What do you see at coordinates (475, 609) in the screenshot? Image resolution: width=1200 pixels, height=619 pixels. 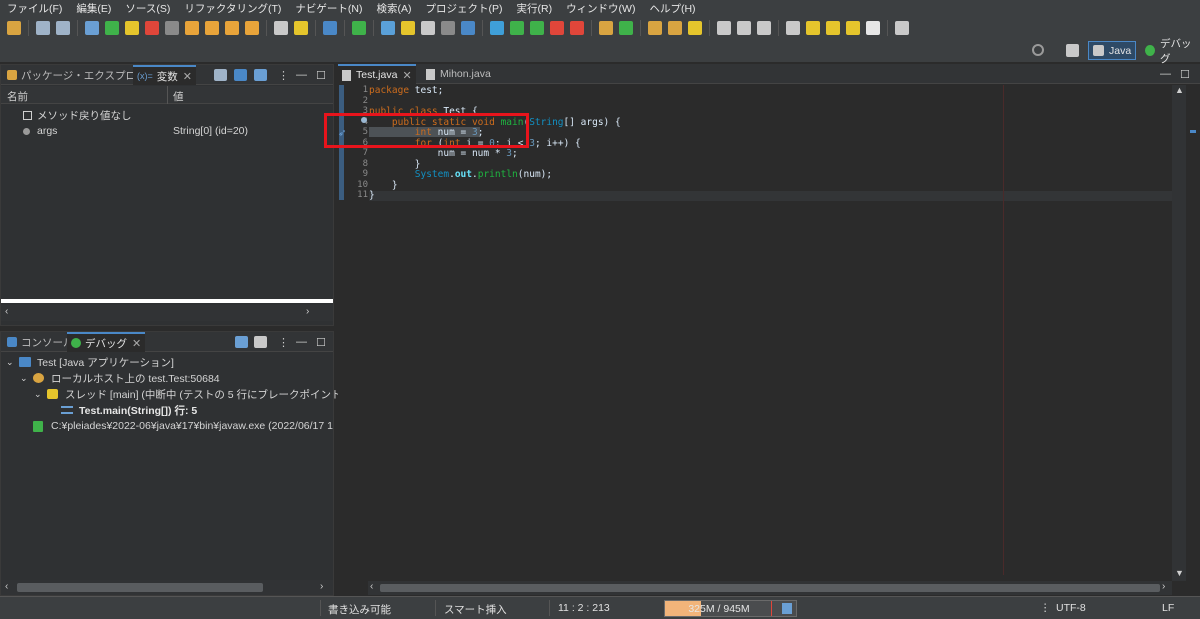 I see `status-insert-mode: スマート挿入` at bounding box center [475, 609].